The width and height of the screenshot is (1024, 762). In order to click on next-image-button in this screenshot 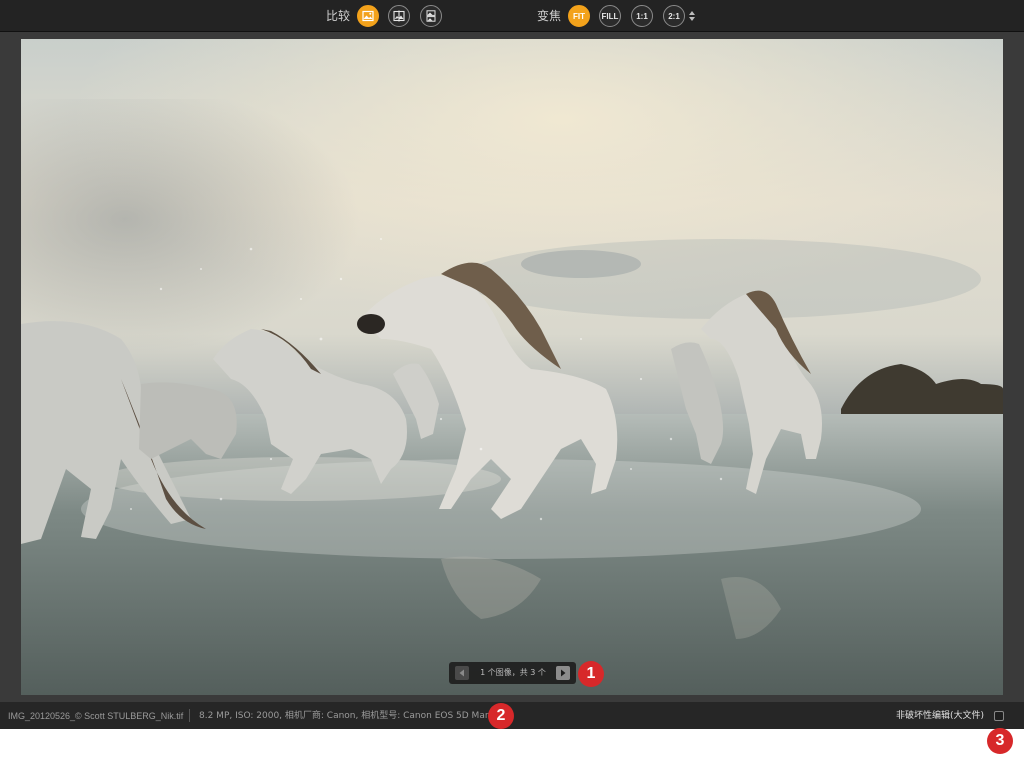, I will do `click(563, 673)`.